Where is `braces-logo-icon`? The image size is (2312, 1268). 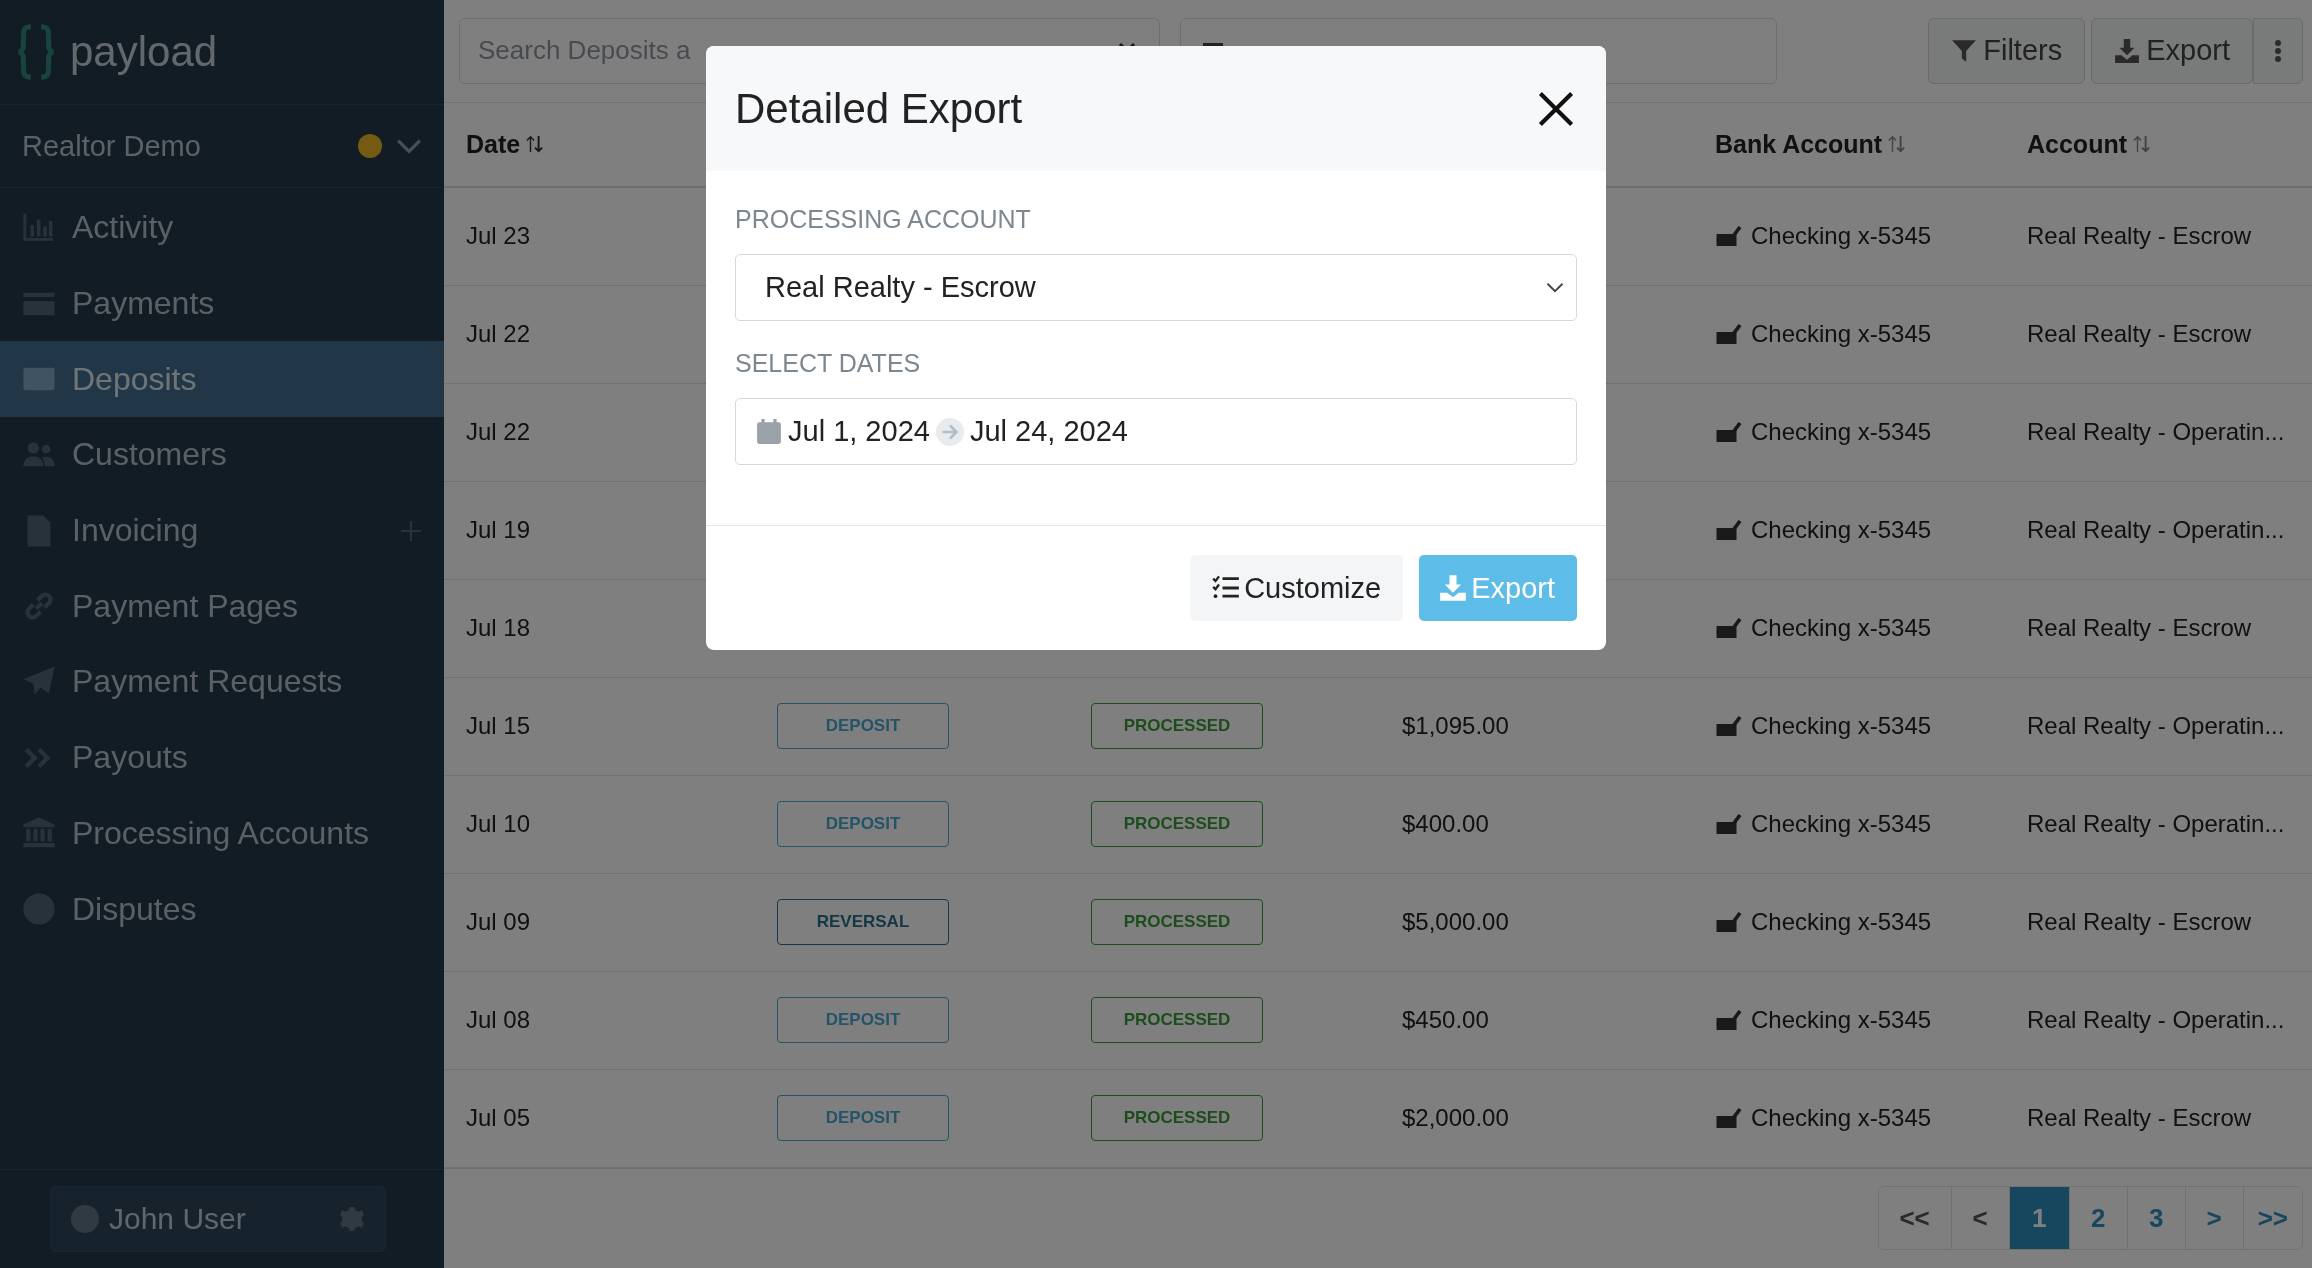
braces-logo-icon is located at coordinates (36, 52).